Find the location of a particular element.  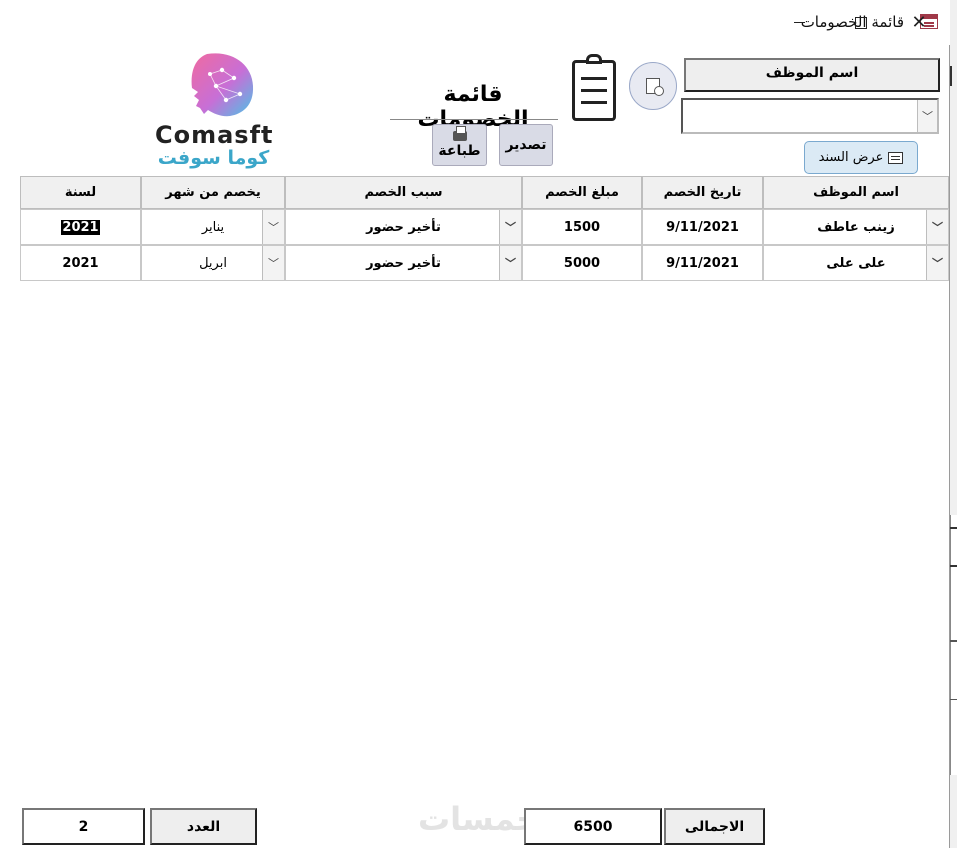

logo-text-en: Comasft is located at coordinates (214, 135).